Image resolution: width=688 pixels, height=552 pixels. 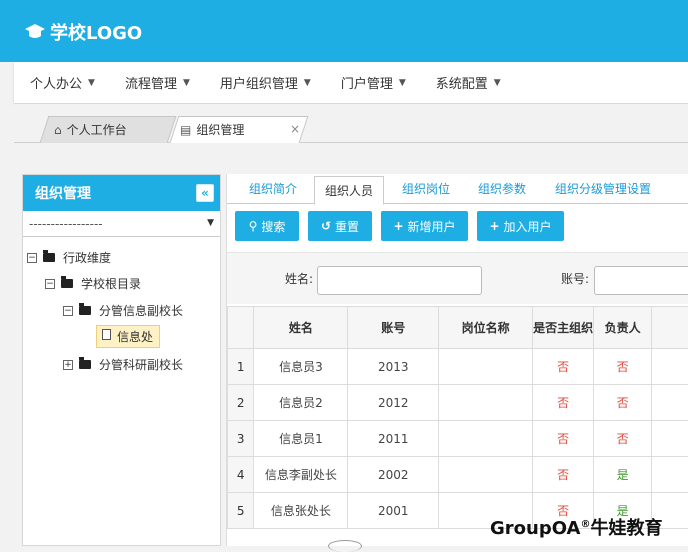 What do you see at coordinates (349, 190) in the screenshot?
I see `tab-org-members: 组织人员` at bounding box center [349, 190].